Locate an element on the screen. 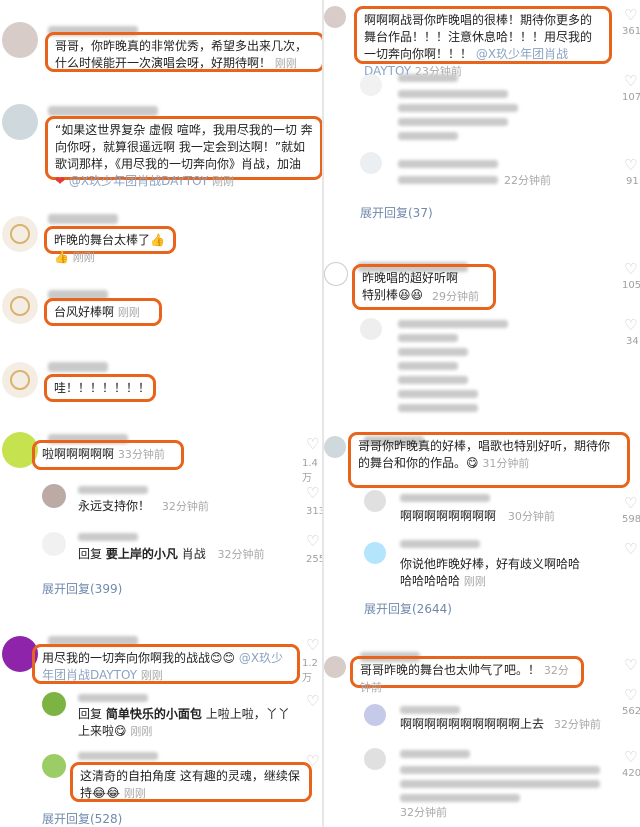 This screenshot has width=640, height=827. reply-time: 30分钟前 is located at coordinates (531, 516).